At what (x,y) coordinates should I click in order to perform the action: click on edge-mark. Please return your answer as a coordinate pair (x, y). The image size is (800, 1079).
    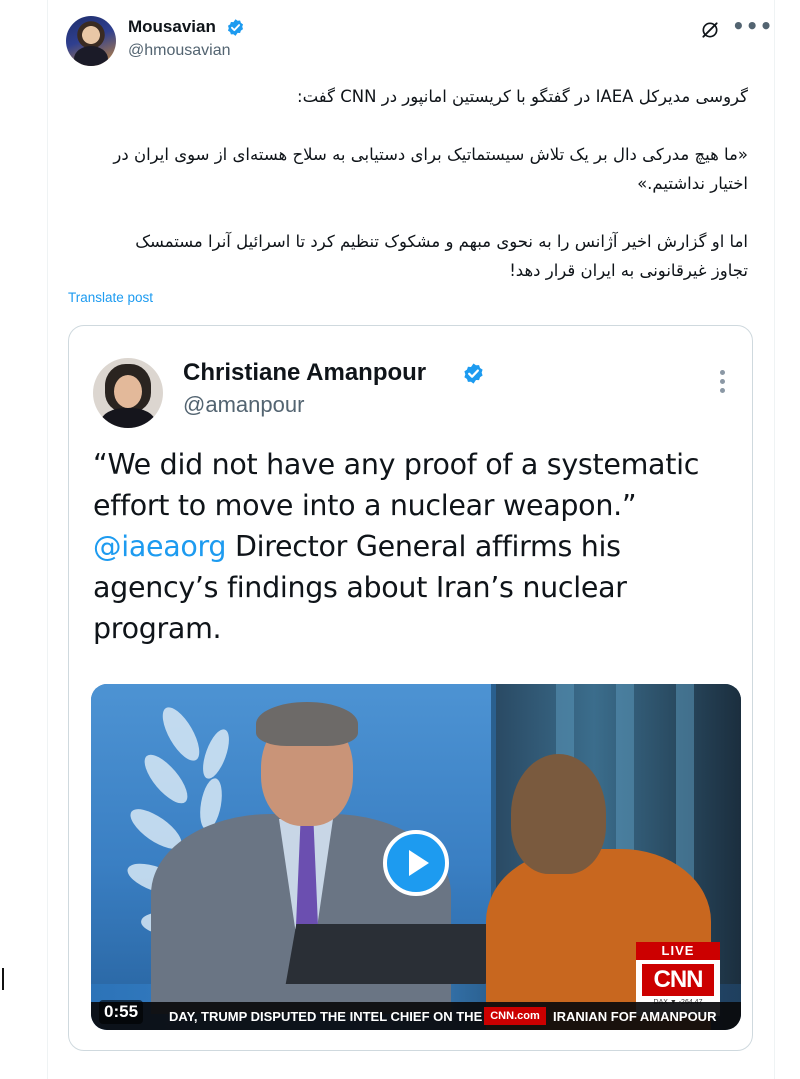
    Looking at the image, I should click on (3, 979).